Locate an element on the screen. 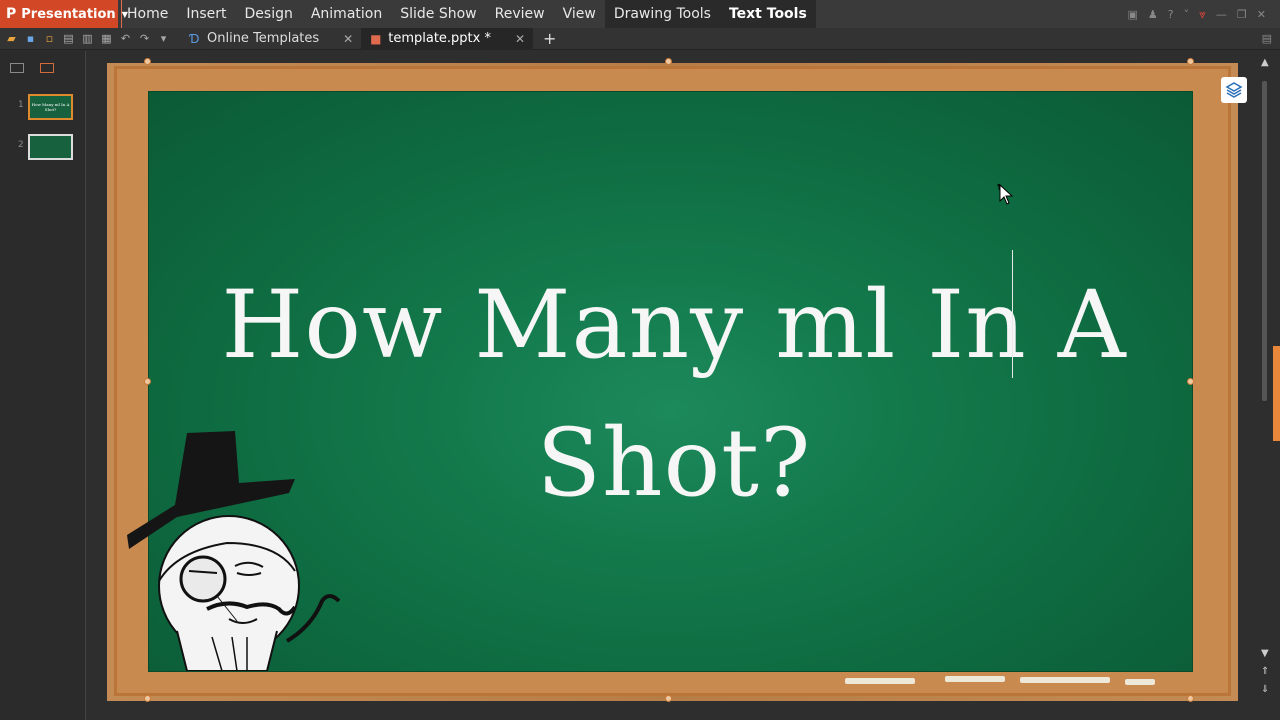  tab-label: template.pptx * is located at coordinates (439, 38).